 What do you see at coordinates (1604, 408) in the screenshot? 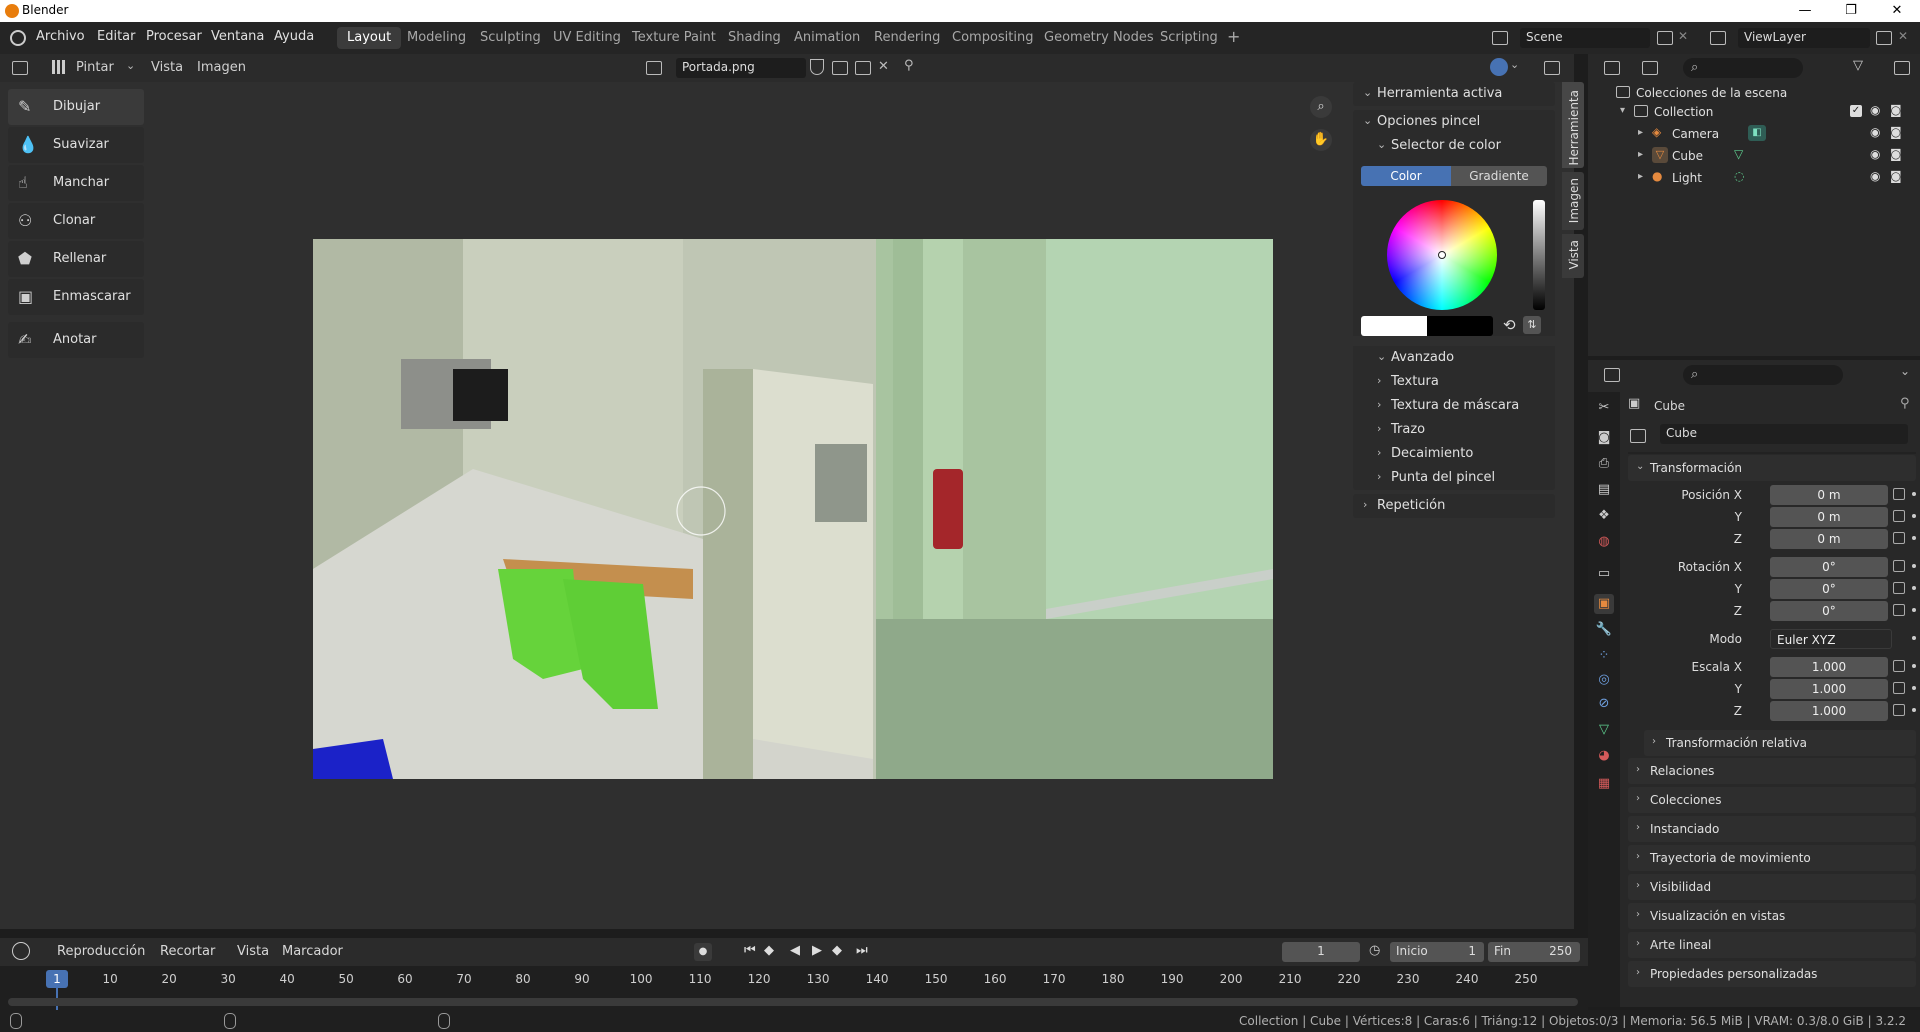
I see `tool-properties-icon: ✂` at bounding box center [1604, 408].